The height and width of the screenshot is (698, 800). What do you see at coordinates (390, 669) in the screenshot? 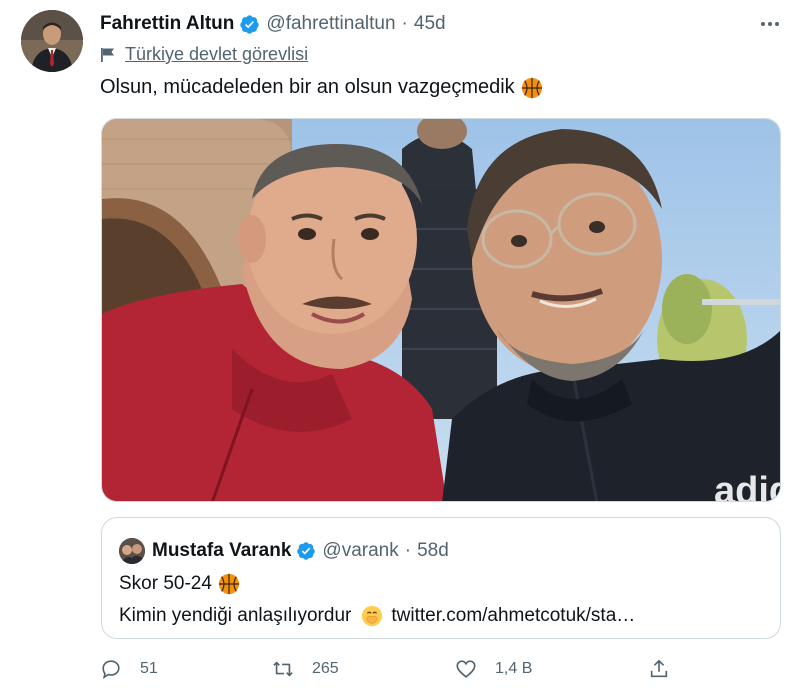
I see `tweet-actions: 51 265 1,4 B` at bounding box center [390, 669].